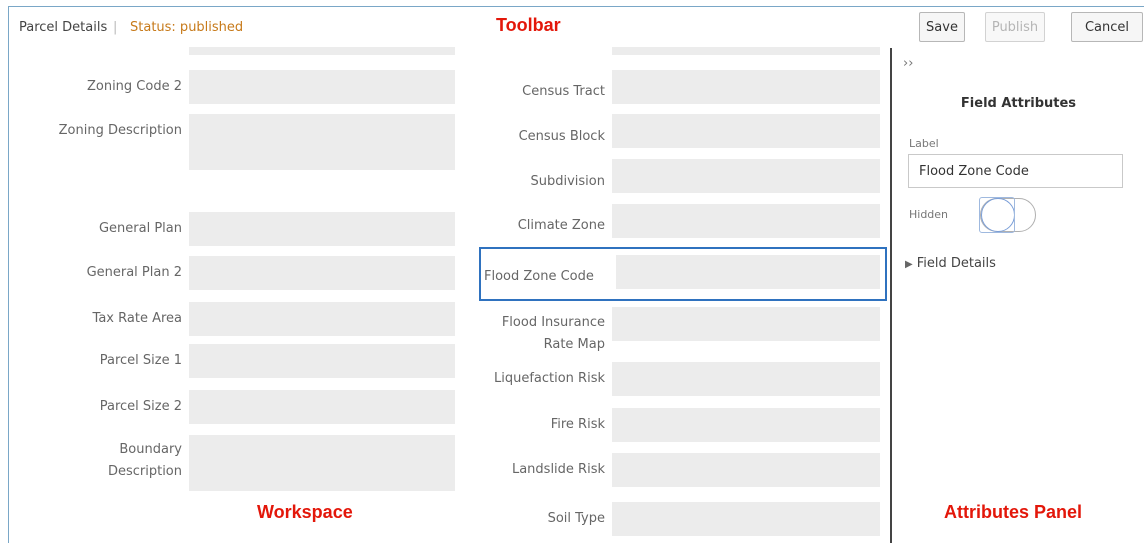 The height and width of the screenshot is (543, 1144). I want to click on field-input-climate-zone, so click(746, 221).